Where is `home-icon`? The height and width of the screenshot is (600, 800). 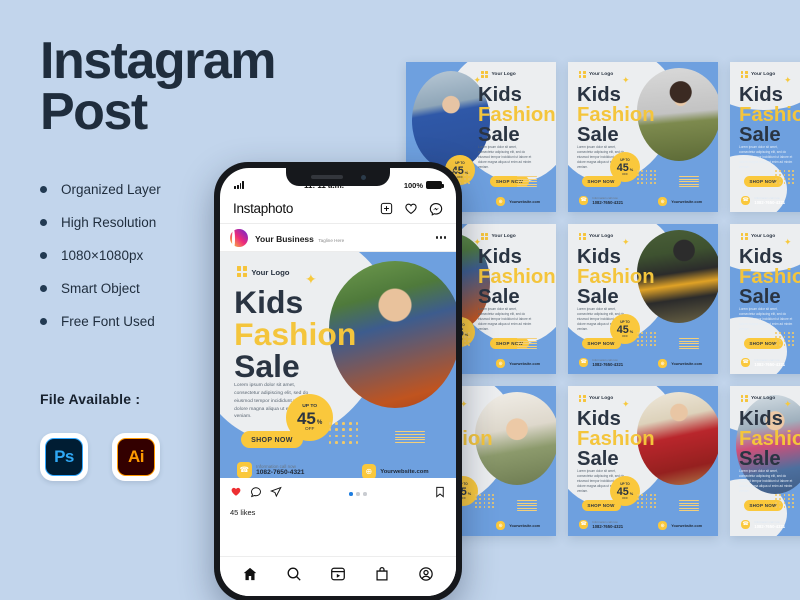 home-icon is located at coordinates (250, 576).